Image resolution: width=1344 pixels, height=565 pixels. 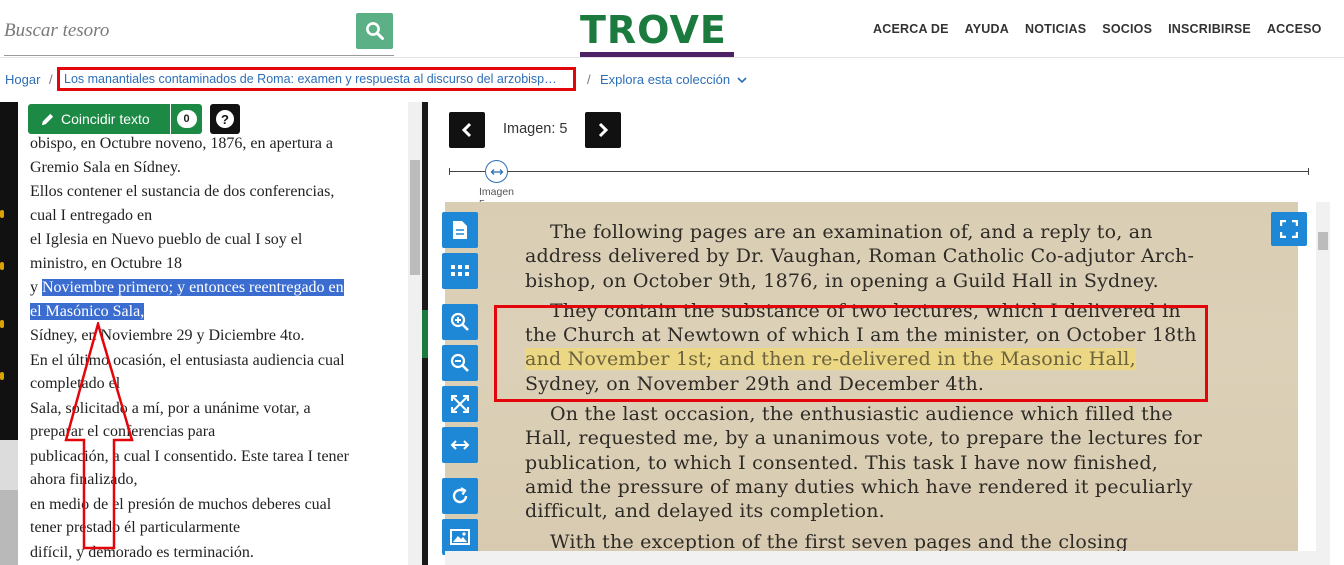 I want to click on help-icon: ?, so click(x=225, y=119).